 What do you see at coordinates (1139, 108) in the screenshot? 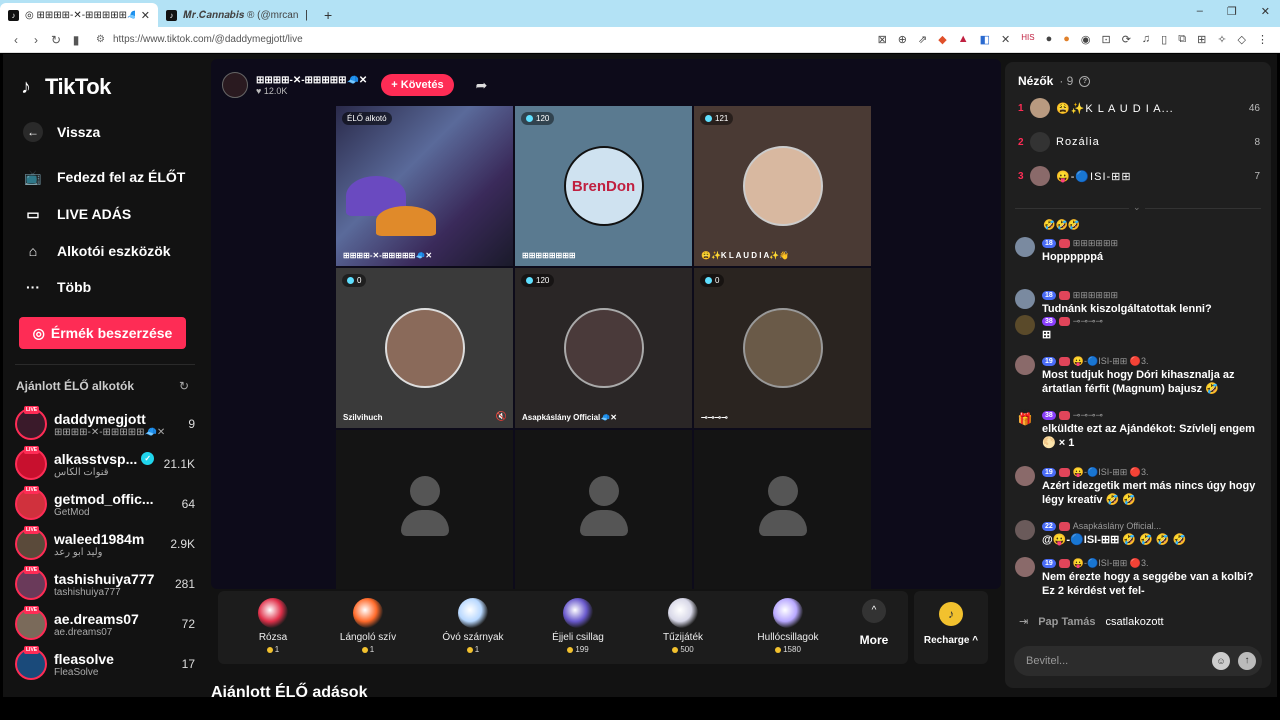
I see `top-viewer-row: 1 😩✨K L A U D I A... 46` at bounding box center [1139, 108].